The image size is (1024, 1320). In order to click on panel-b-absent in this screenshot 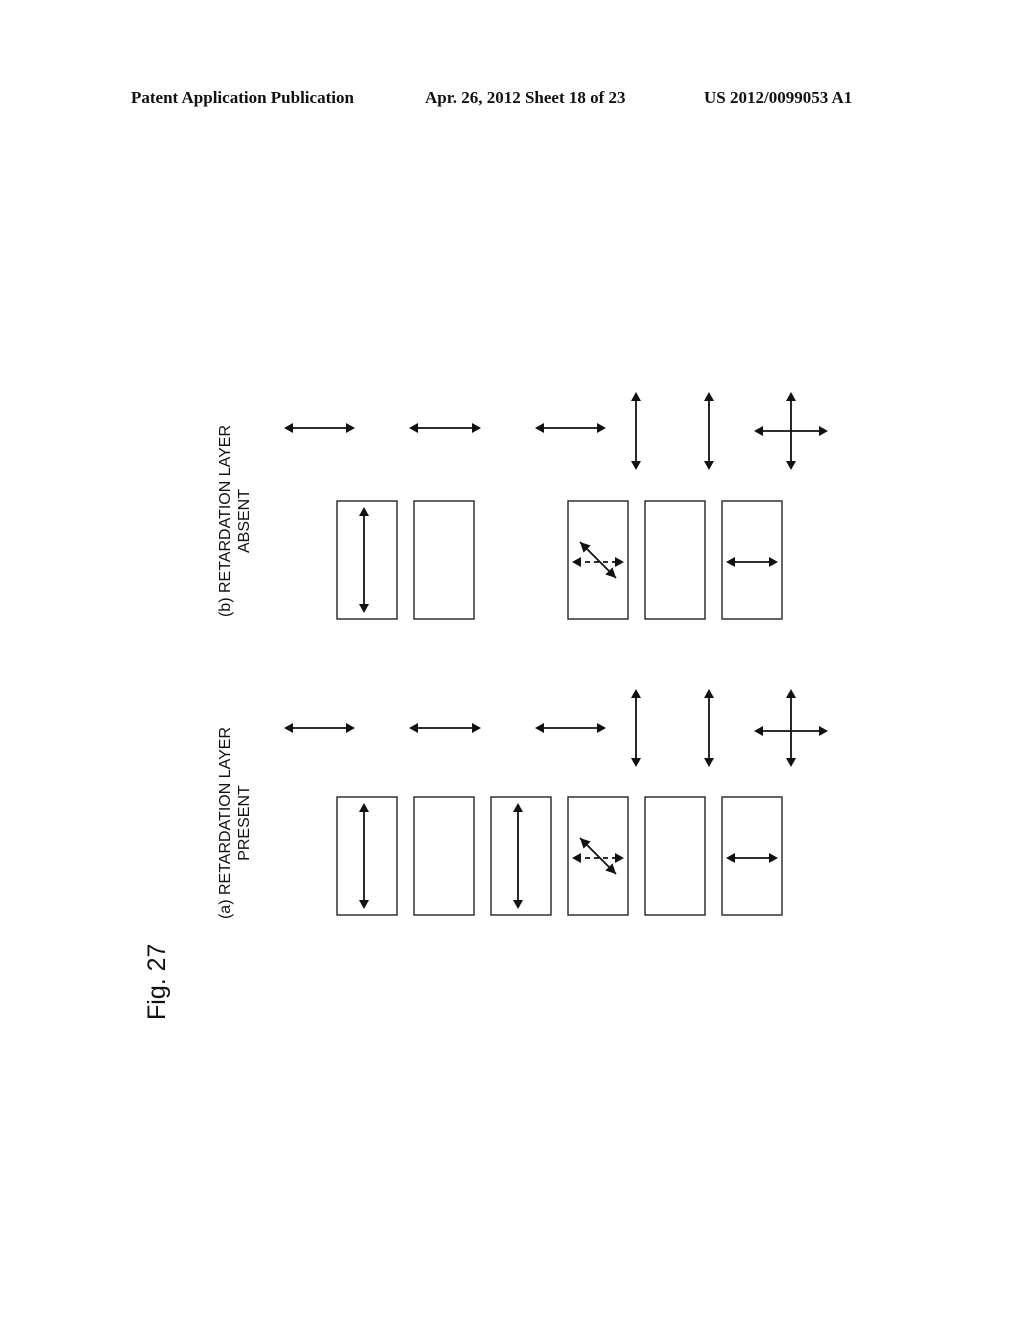, I will do `click(556, 506)`.